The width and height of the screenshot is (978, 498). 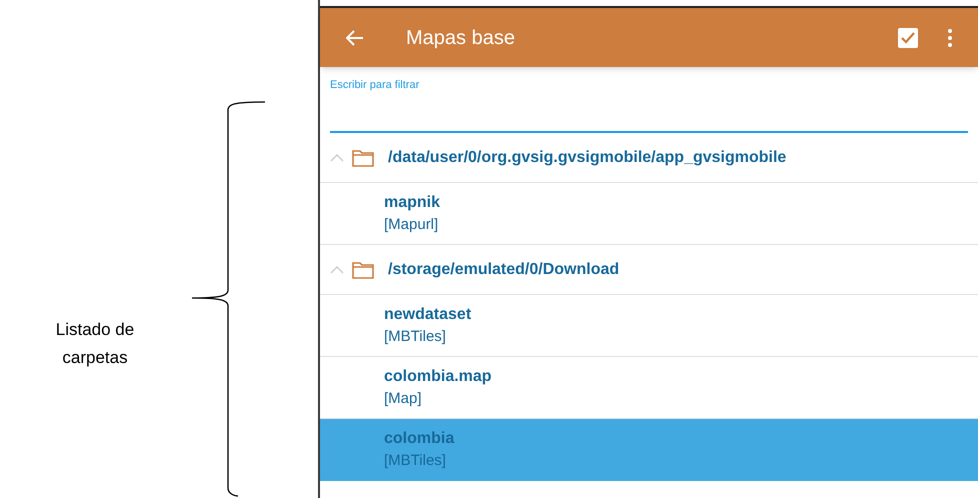 I want to click on app-bar-title: Mapas base, so click(x=460, y=38).